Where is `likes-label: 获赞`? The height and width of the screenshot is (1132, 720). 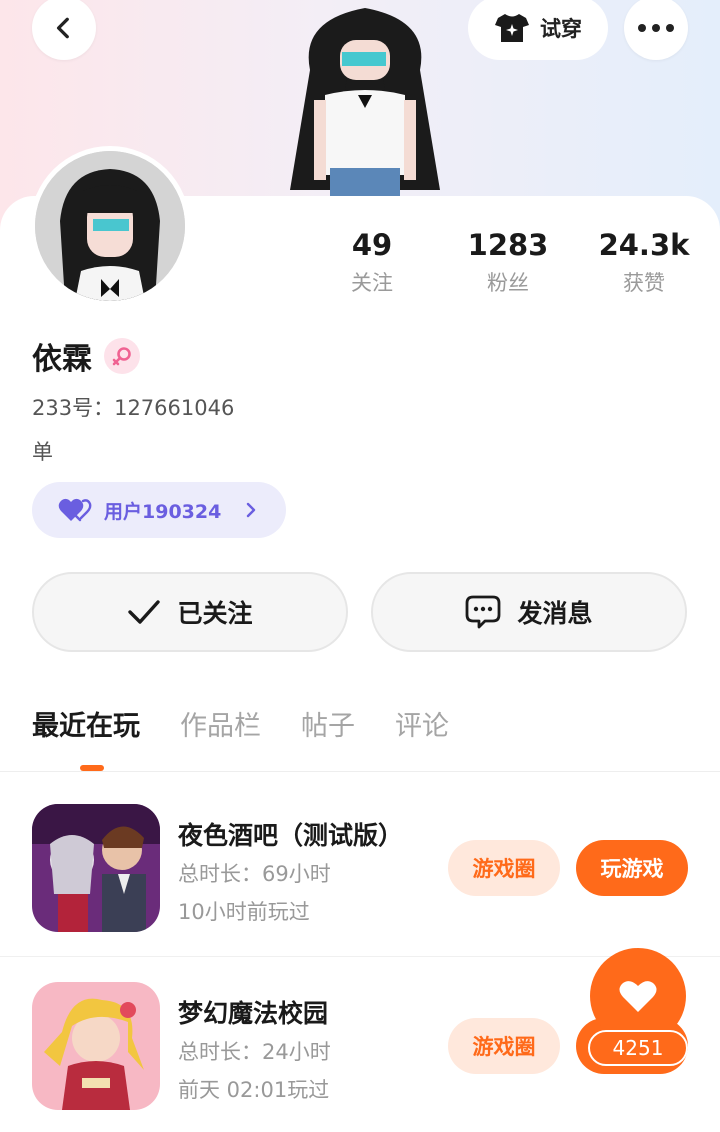 likes-label: 获赞 is located at coordinates (644, 283).